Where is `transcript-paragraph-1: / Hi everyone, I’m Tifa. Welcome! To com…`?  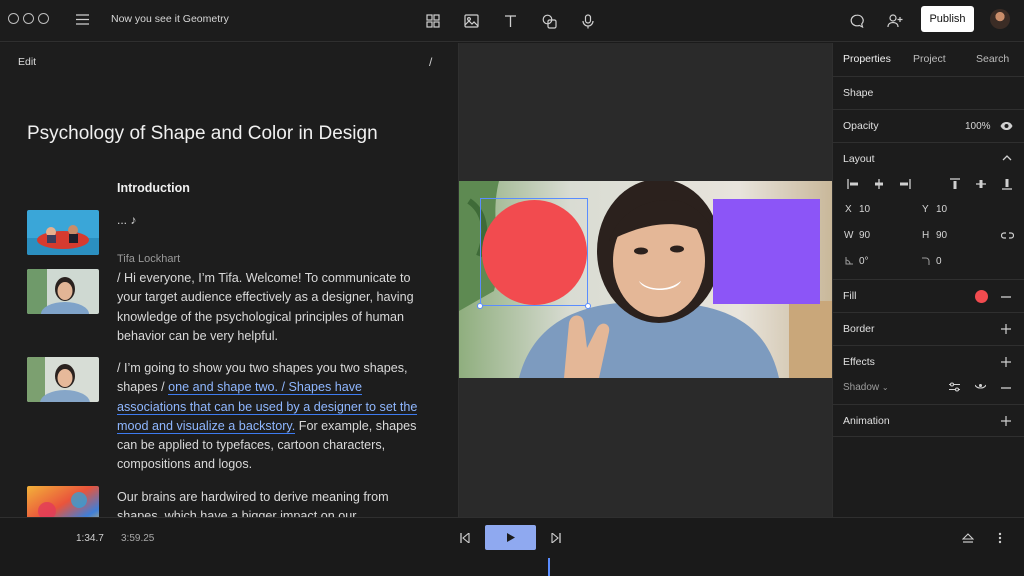 transcript-paragraph-1: / Hi everyone, I’m Tifa. Welcome! To com… is located at coordinates (273, 307).